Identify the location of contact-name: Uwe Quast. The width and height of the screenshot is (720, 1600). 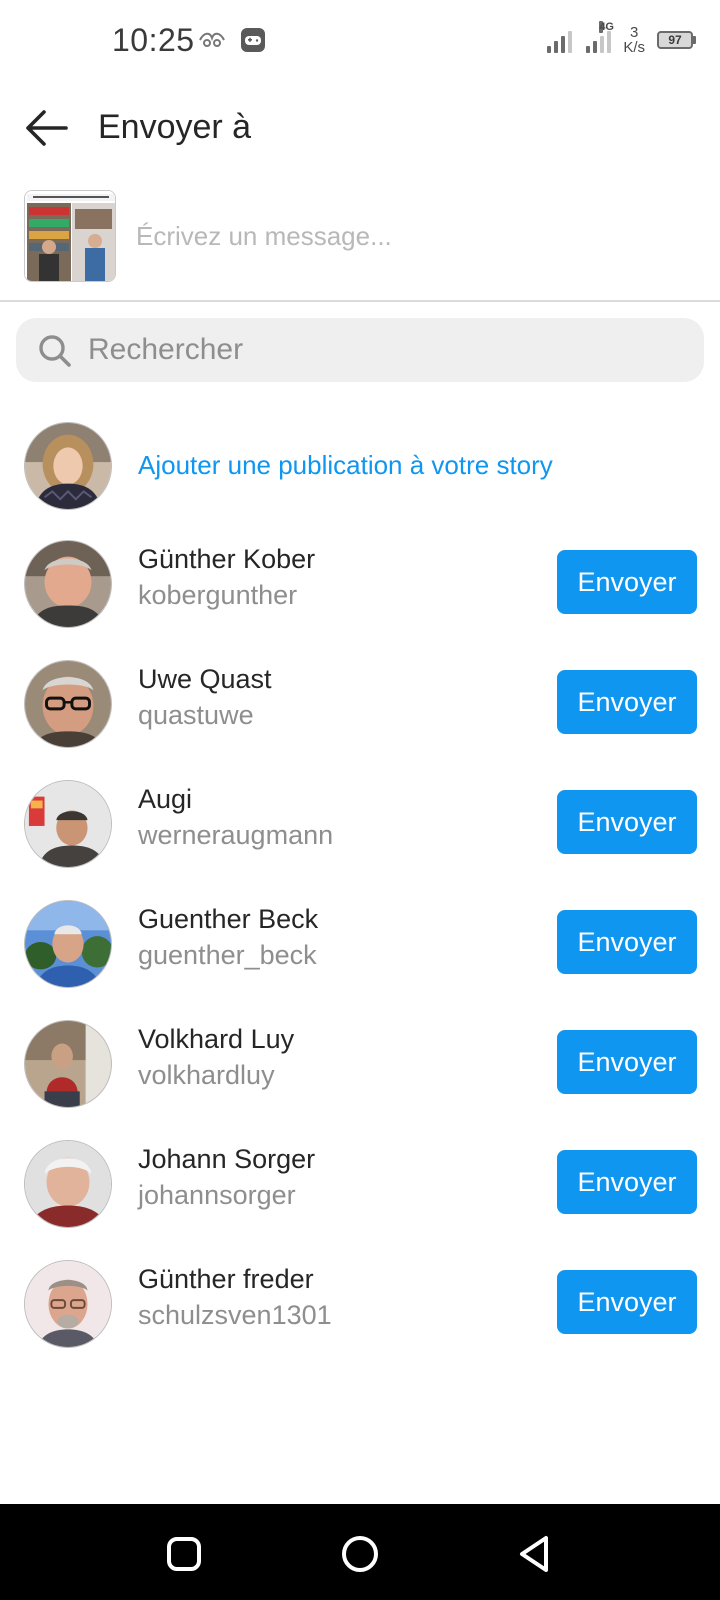
(205, 679).